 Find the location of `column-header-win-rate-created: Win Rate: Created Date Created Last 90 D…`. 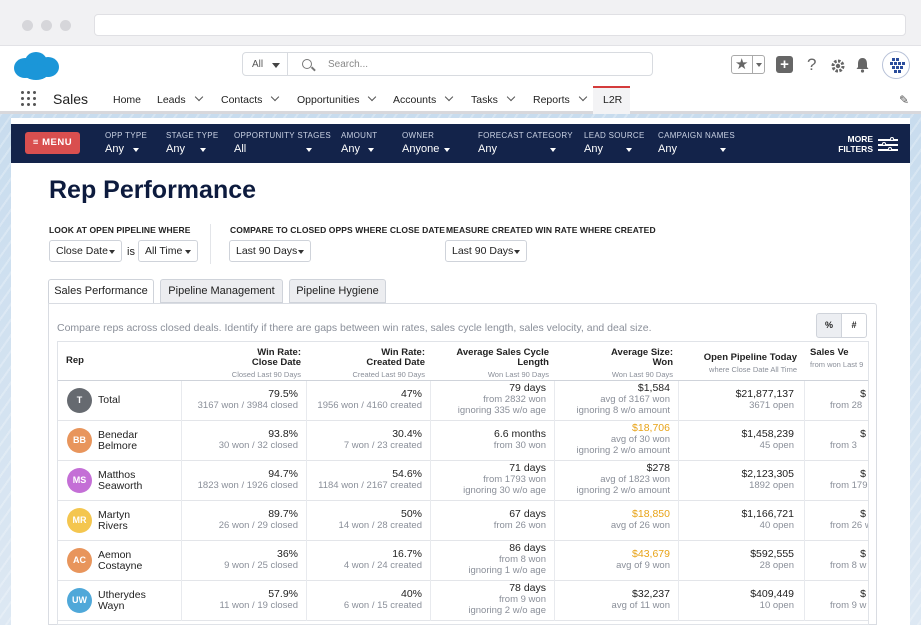

column-header-win-rate-created: Win Rate: Created Date Created Last 90 D… is located at coordinates (368, 361).